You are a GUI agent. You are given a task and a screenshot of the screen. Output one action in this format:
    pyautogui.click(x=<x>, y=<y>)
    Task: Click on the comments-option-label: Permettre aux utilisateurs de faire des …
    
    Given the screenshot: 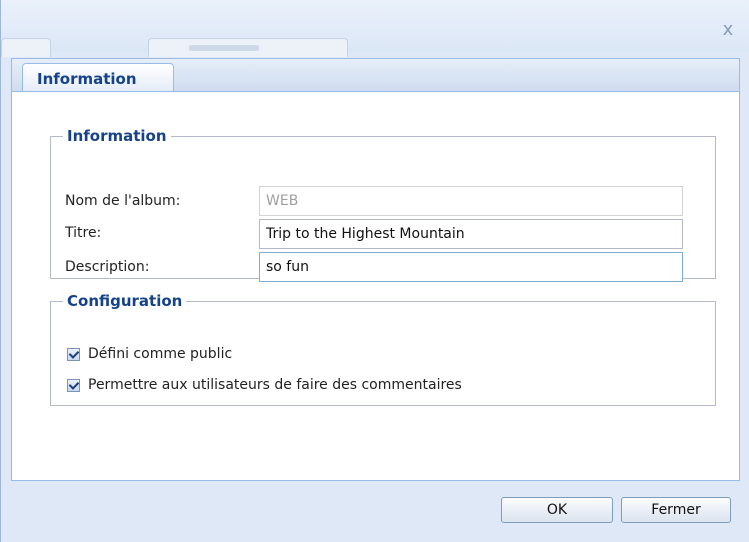 What is the action you would take?
    pyautogui.click(x=275, y=385)
    